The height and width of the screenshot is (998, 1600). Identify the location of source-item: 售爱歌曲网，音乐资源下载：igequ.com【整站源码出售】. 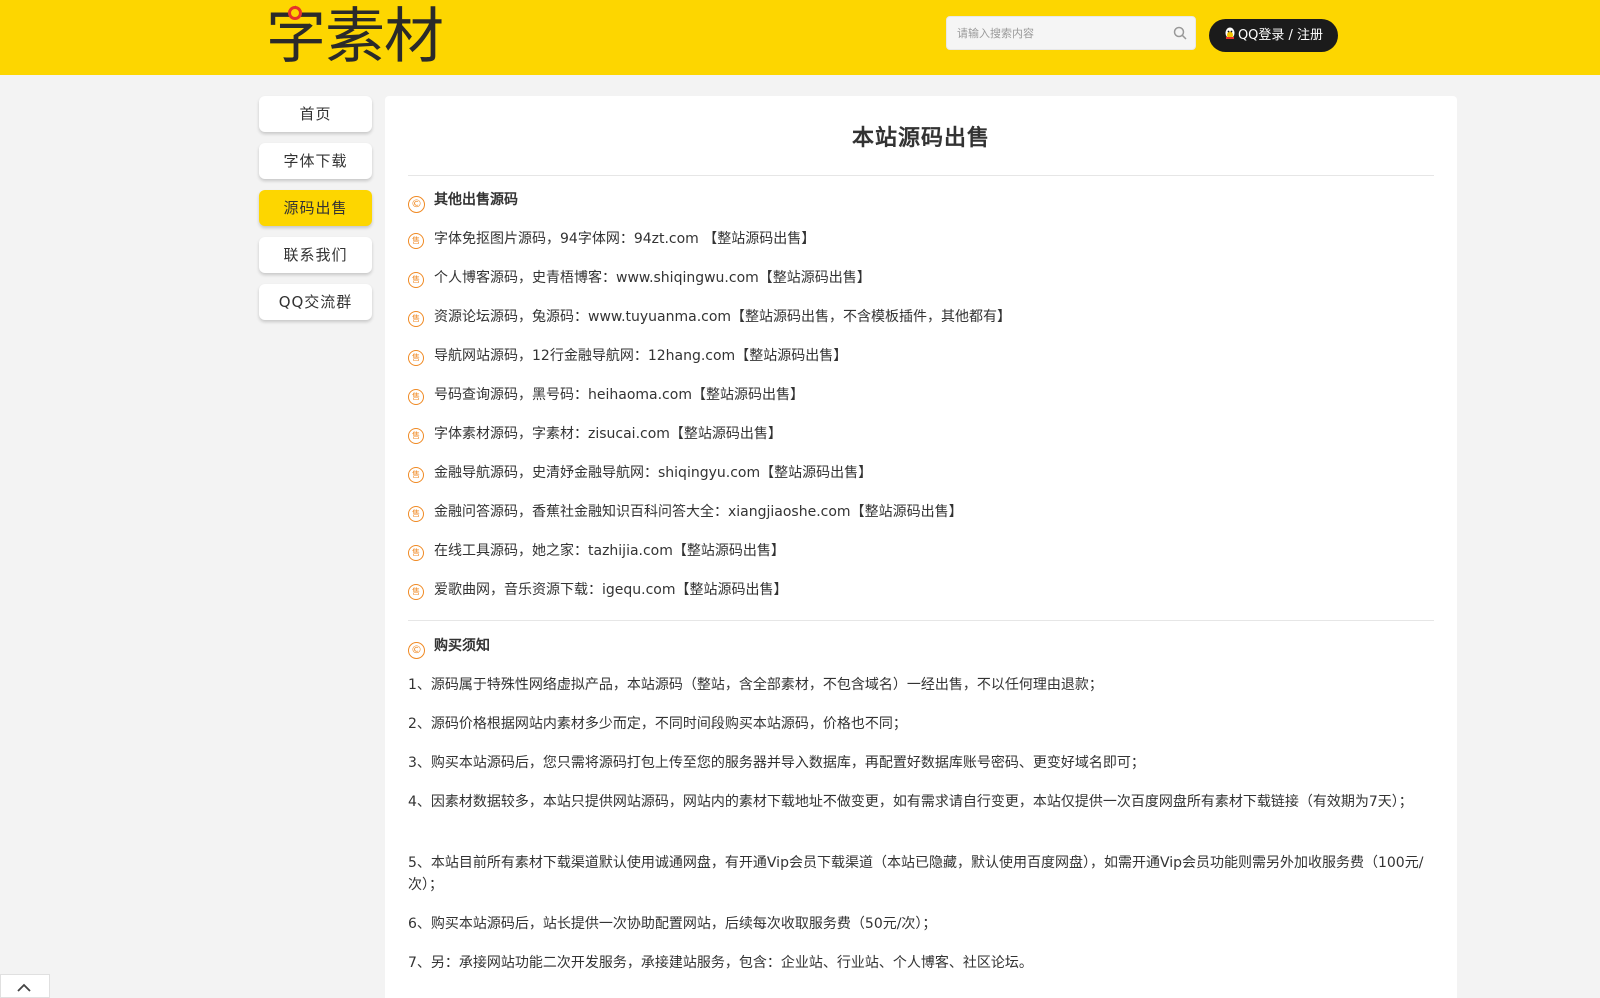
(598, 589).